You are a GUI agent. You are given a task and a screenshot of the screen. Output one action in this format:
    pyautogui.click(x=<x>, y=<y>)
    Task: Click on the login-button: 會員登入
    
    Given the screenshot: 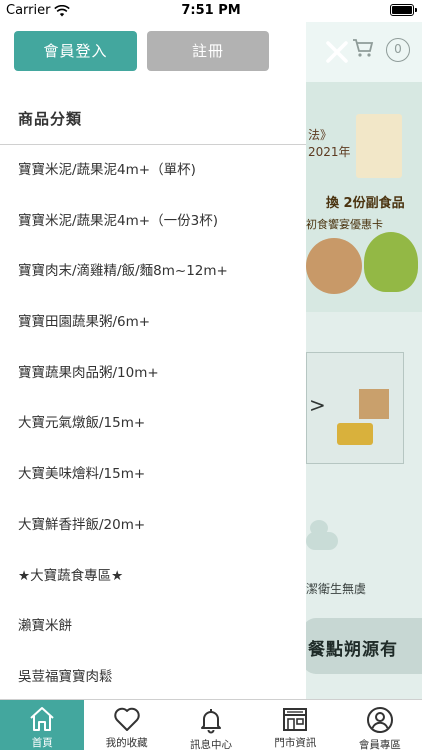 What is the action you would take?
    pyautogui.click(x=75, y=51)
    